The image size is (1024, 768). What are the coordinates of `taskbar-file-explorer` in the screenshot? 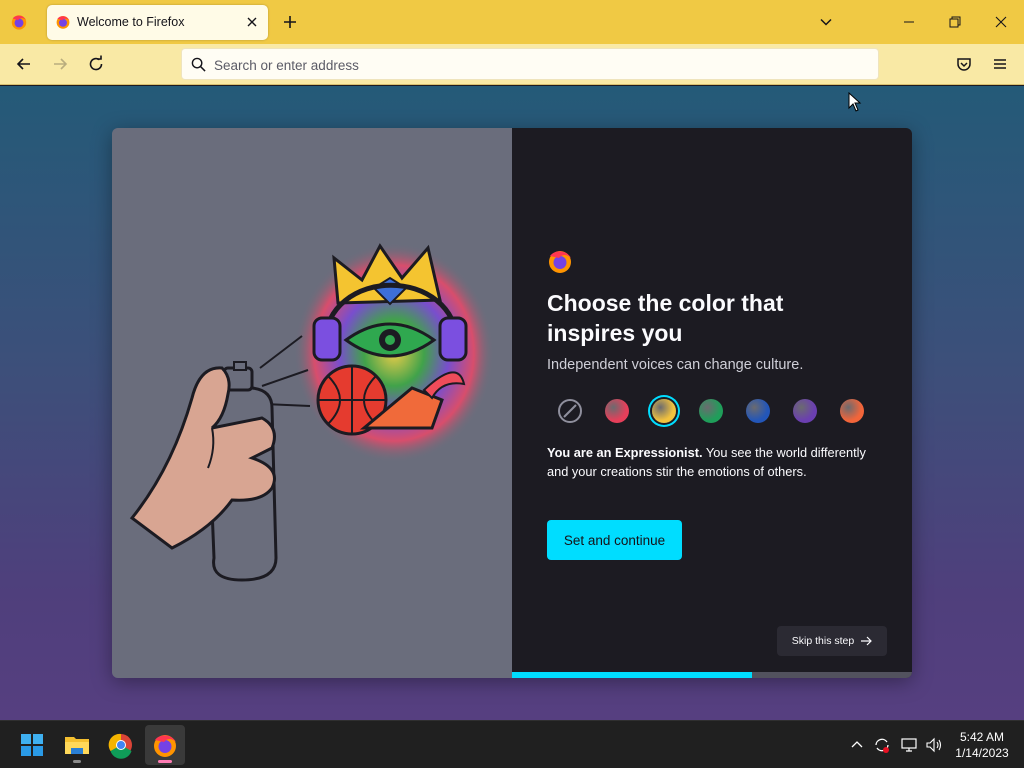 It's located at (77, 745).